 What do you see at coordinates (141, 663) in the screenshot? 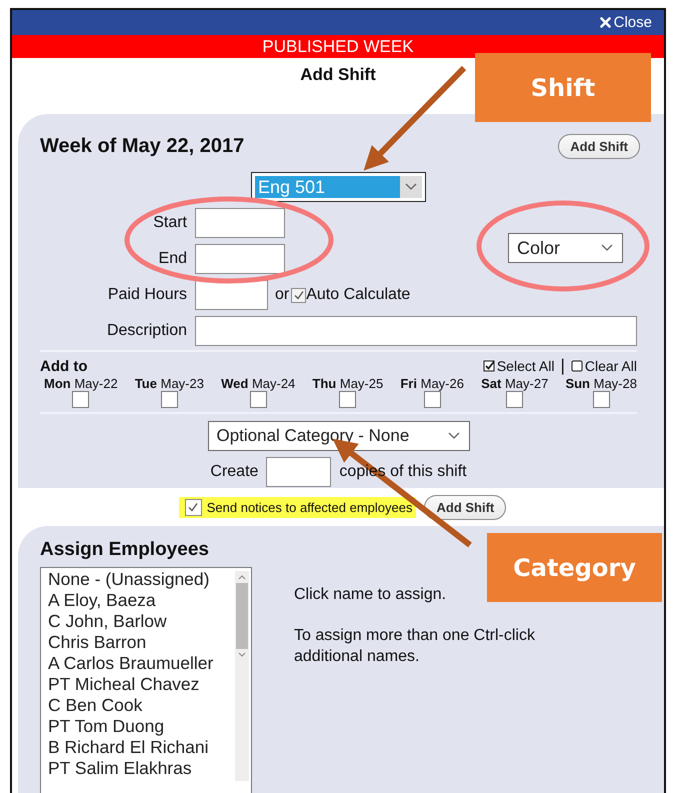
I see `employee-item: A Carlos Braumueller` at bounding box center [141, 663].